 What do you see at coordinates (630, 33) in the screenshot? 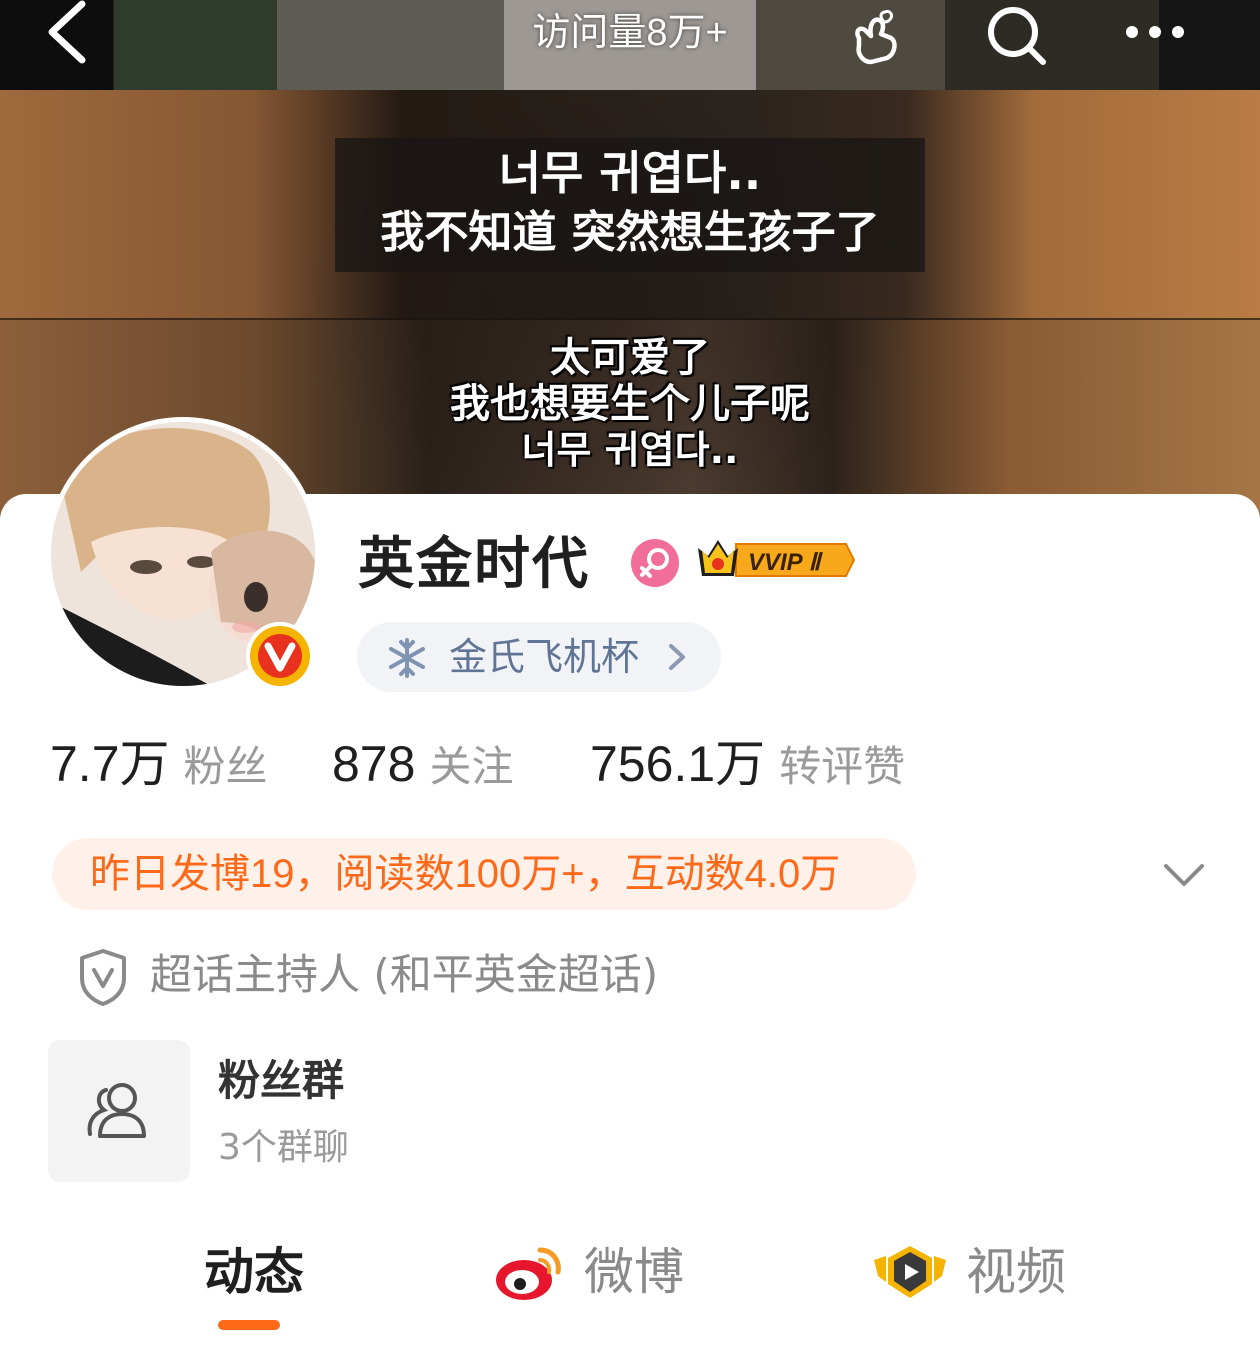
I see `page-title: 访问量8万+` at bounding box center [630, 33].